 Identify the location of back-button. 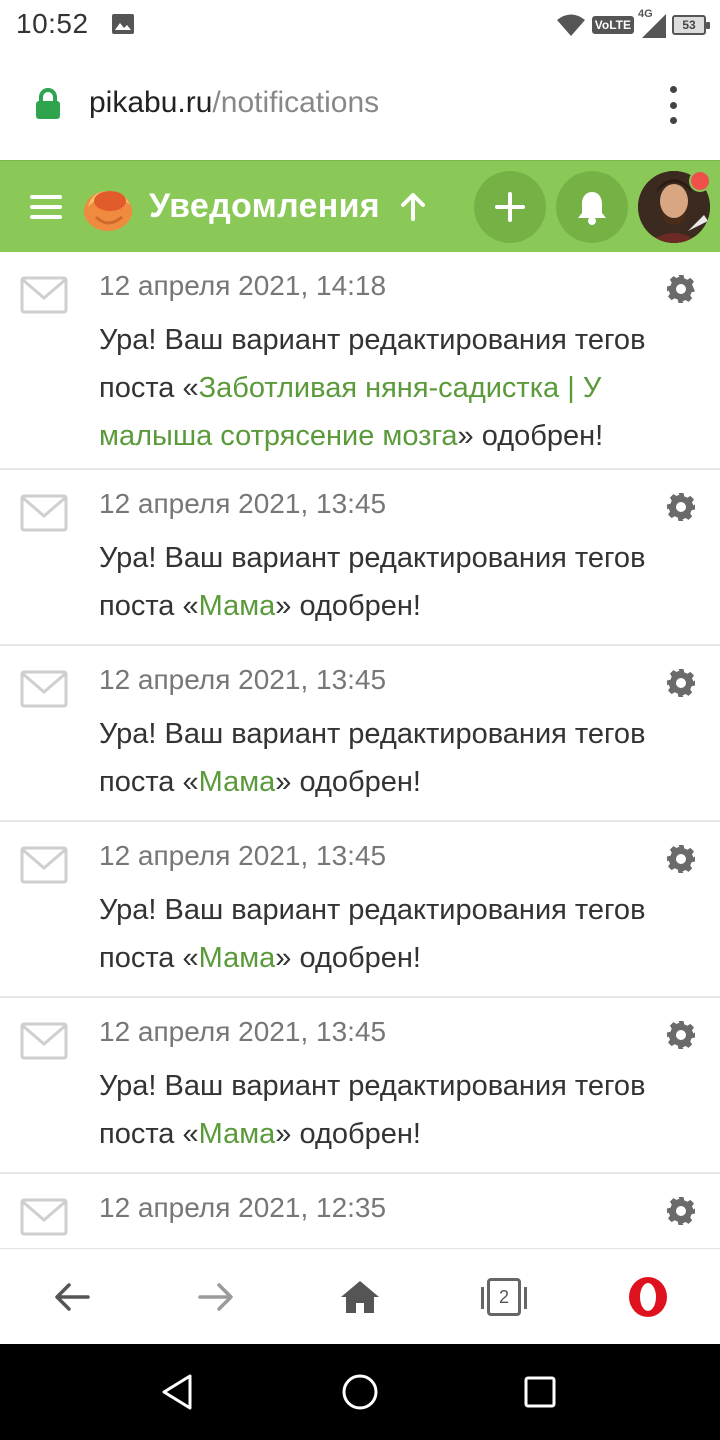
(72, 1297).